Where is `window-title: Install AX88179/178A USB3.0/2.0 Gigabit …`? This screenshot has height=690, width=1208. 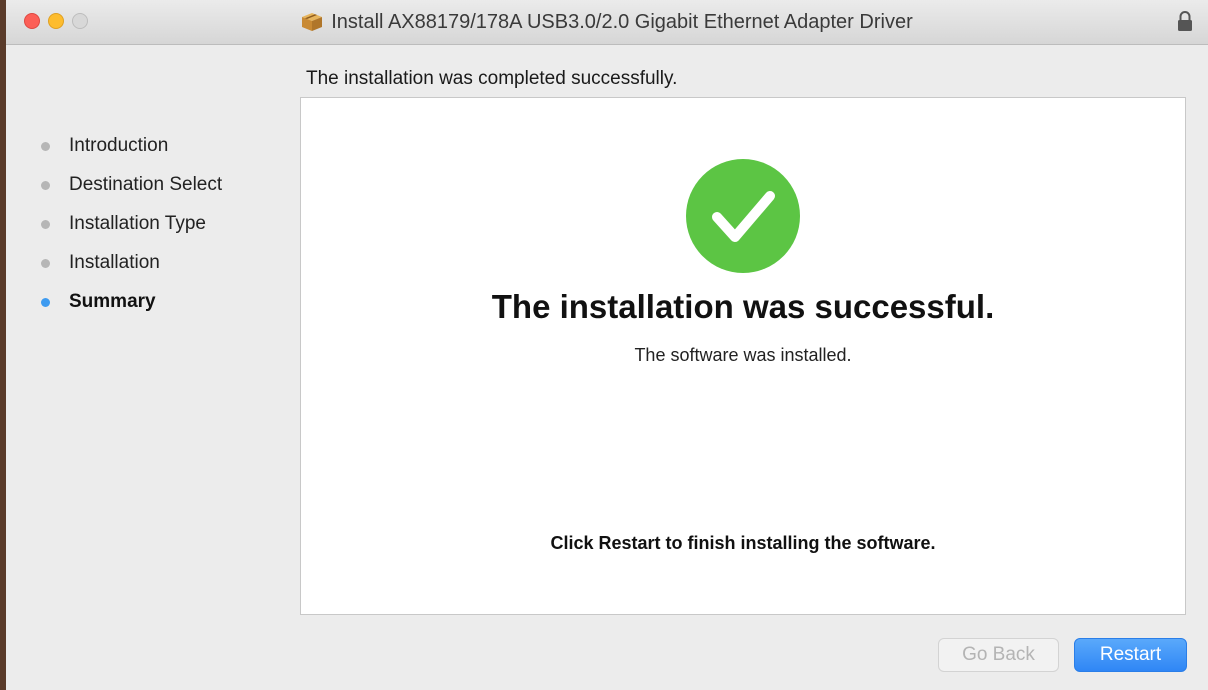
window-title: Install AX88179/178A USB3.0/2.0 Gigabit … is located at coordinates (622, 21).